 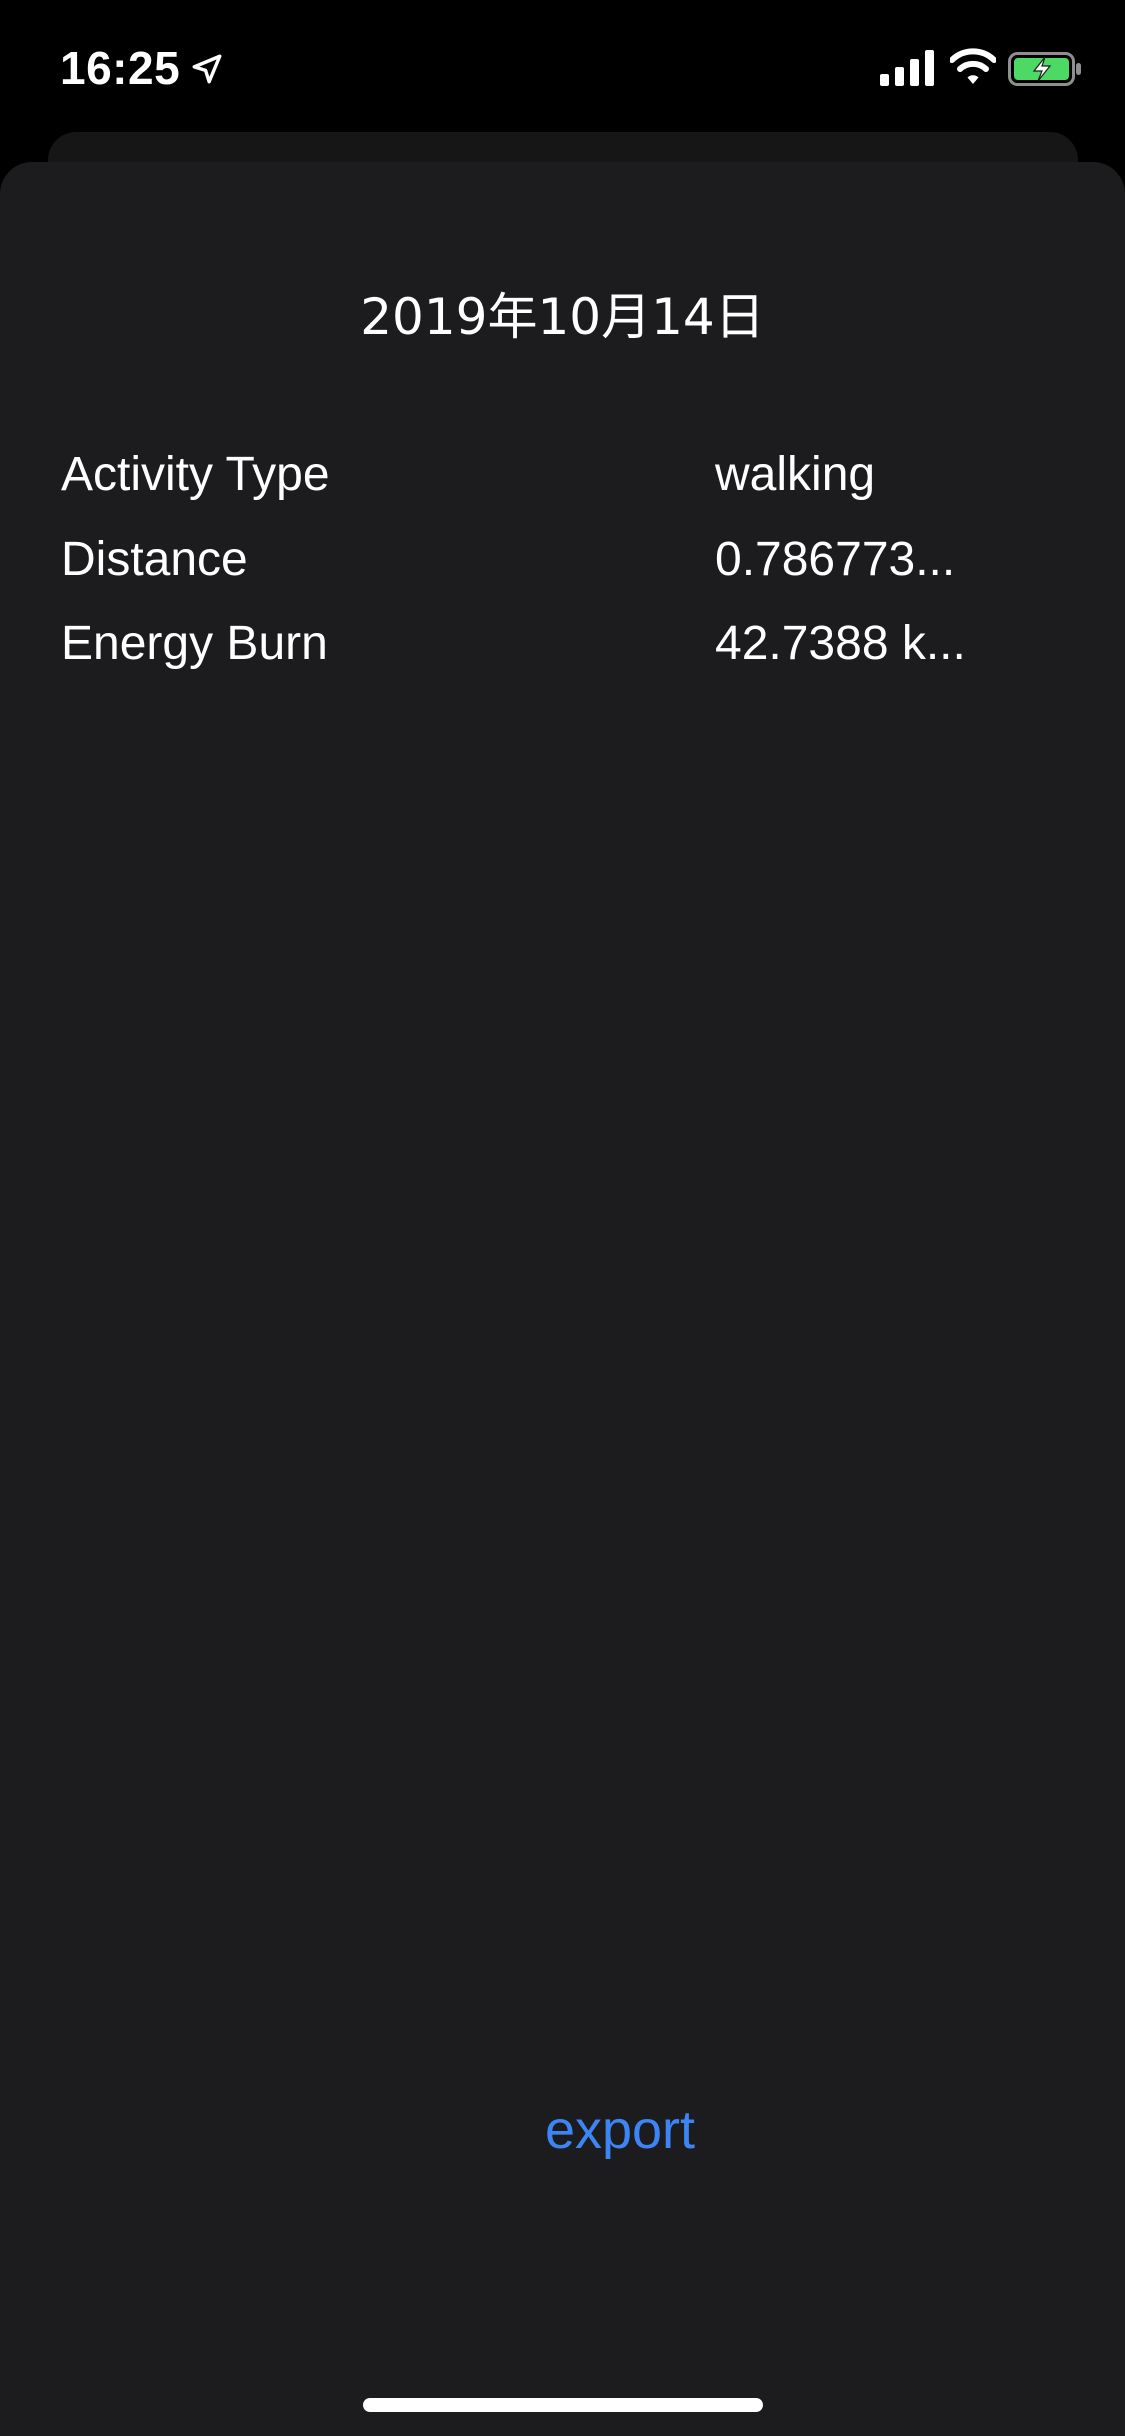 What do you see at coordinates (563, 2405) in the screenshot?
I see `home-indicator` at bounding box center [563, 2405].